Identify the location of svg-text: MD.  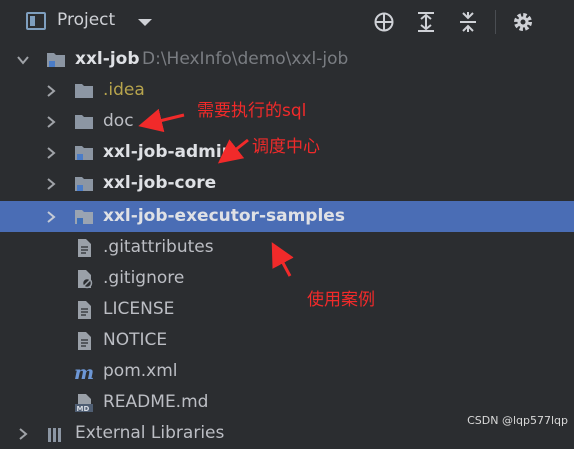
(83, 409).